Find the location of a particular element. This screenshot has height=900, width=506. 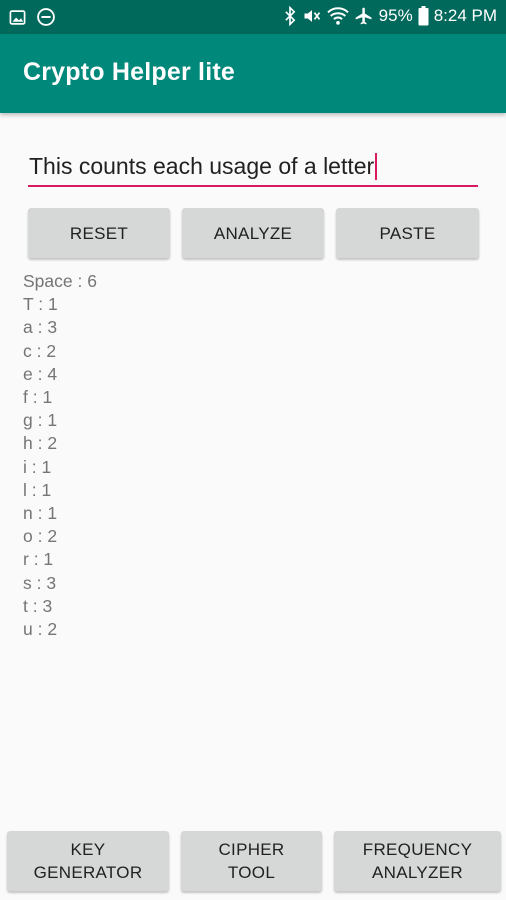

status-right-icons: 95% 8:24 PM is located at coordinates (390, 16).